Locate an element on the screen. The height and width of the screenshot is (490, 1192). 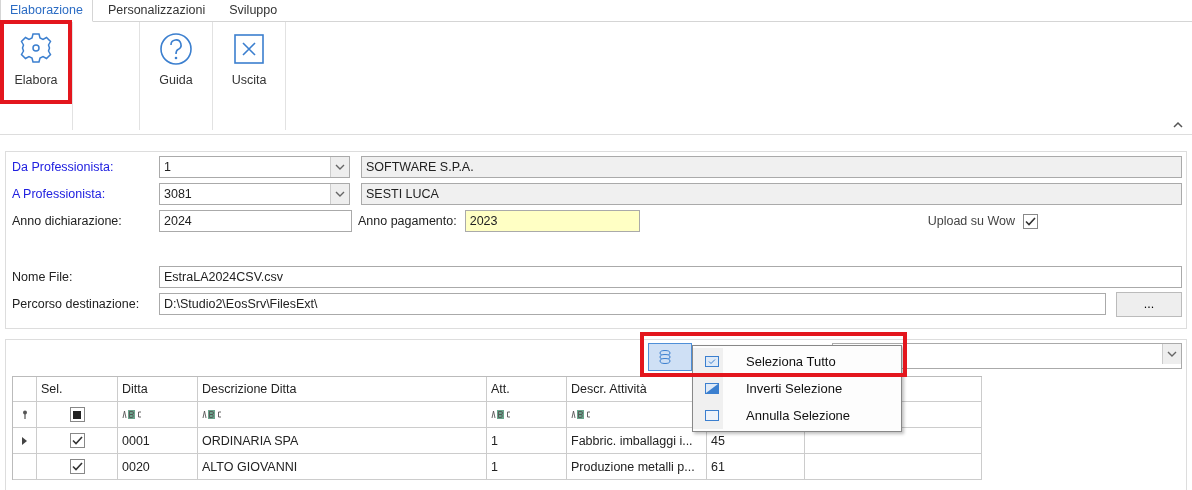
code-combo: 3081 is located at coordinates (254, 194).